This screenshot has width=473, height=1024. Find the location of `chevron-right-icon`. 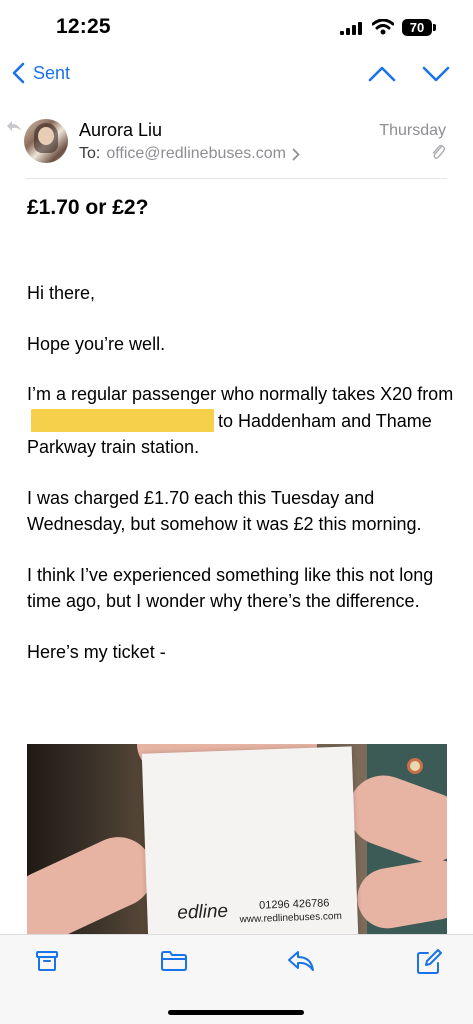

chevron-right-icon is located at coordinates (296, 154).